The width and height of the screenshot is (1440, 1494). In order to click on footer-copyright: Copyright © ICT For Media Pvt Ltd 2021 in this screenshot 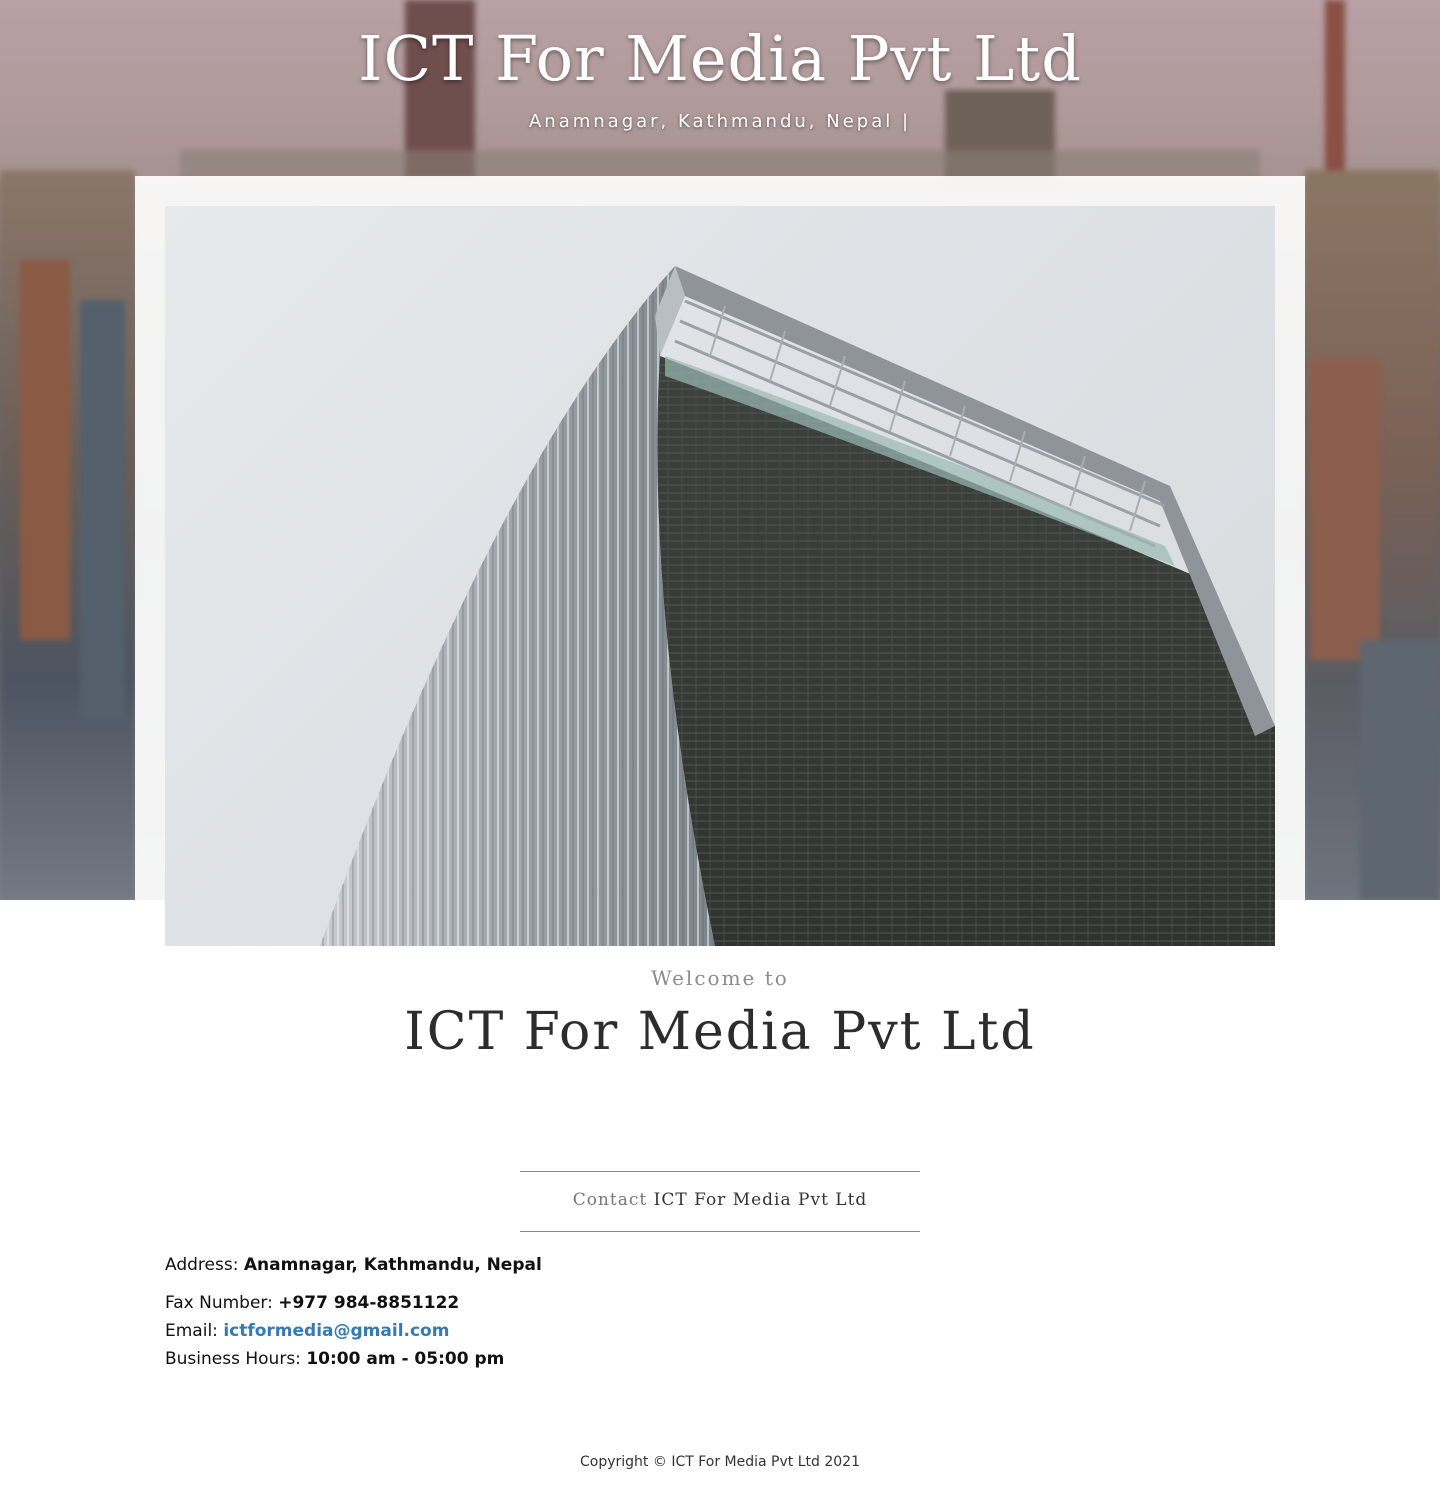, I will do `click(720, 1462)`.